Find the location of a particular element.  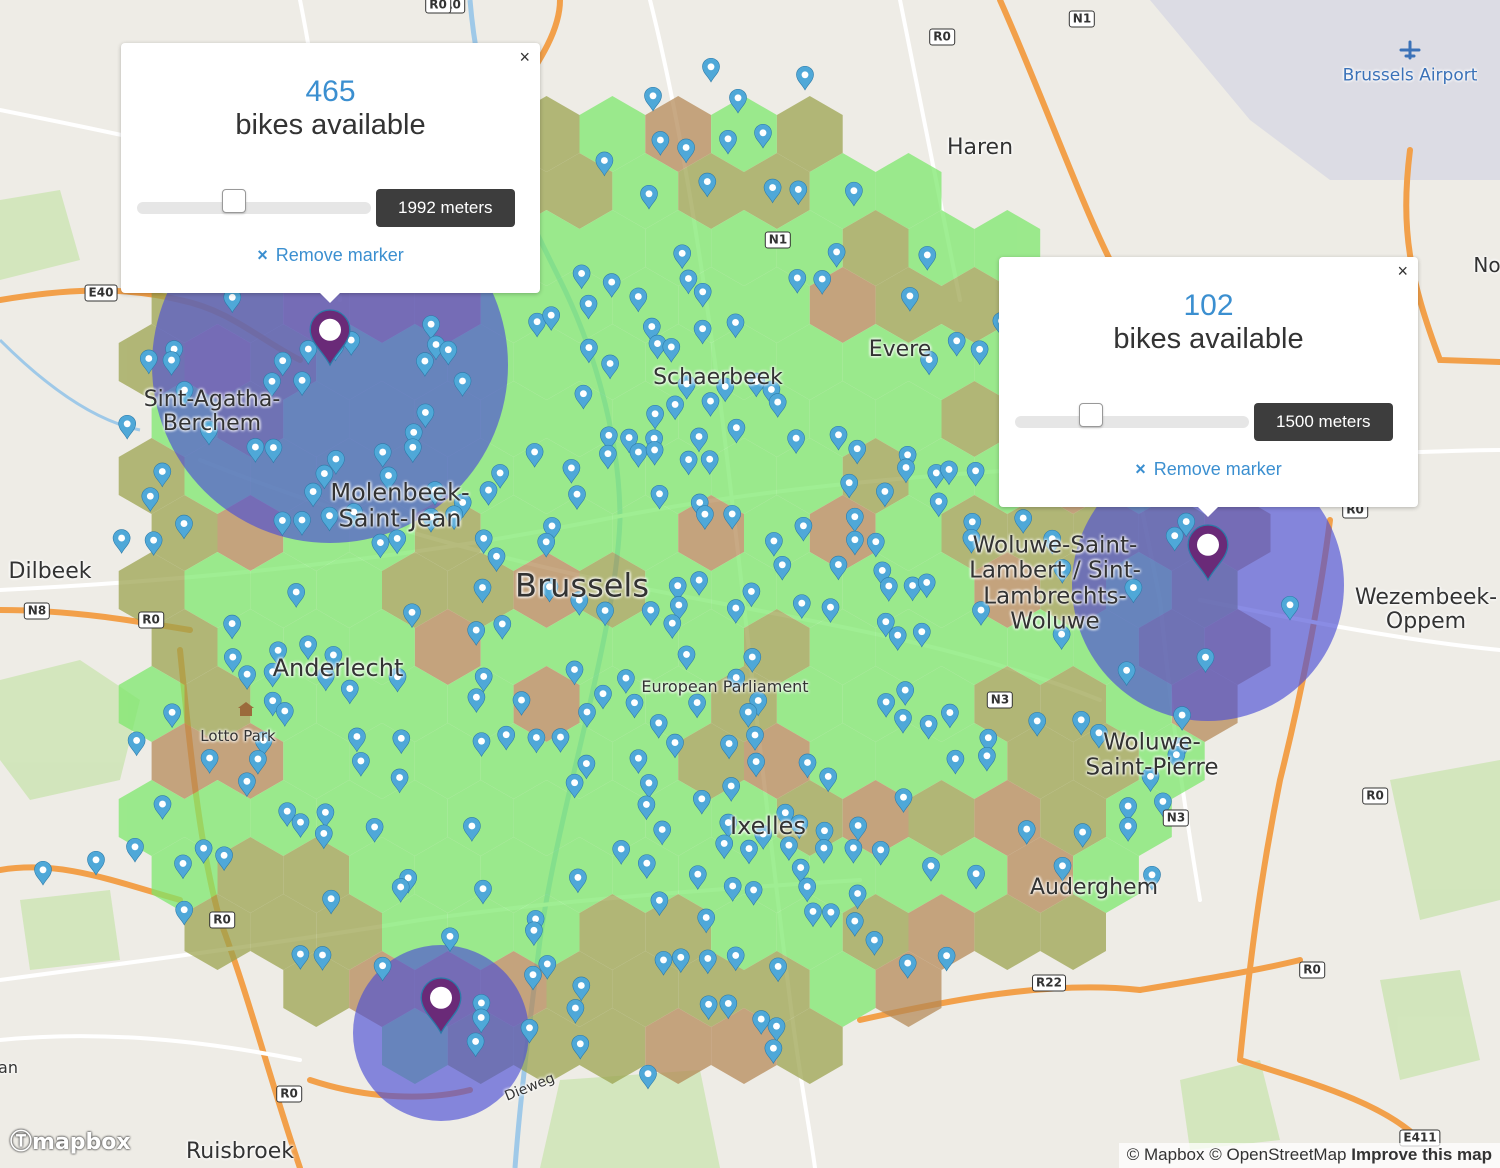

road-shield: E40 is located at coordinates (101, 293).